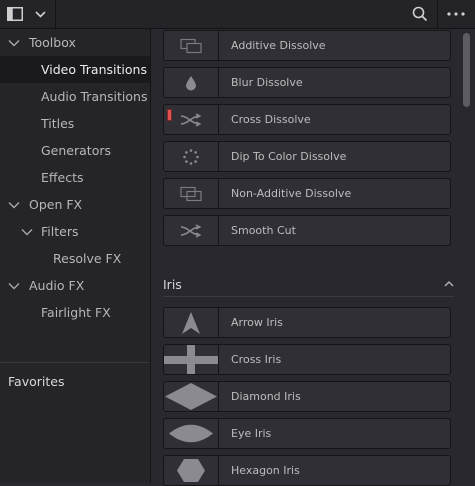 The width and height of the screenshot is (475, 486). I want to click on transition-label: Smooth Cut, so click(263, 230).